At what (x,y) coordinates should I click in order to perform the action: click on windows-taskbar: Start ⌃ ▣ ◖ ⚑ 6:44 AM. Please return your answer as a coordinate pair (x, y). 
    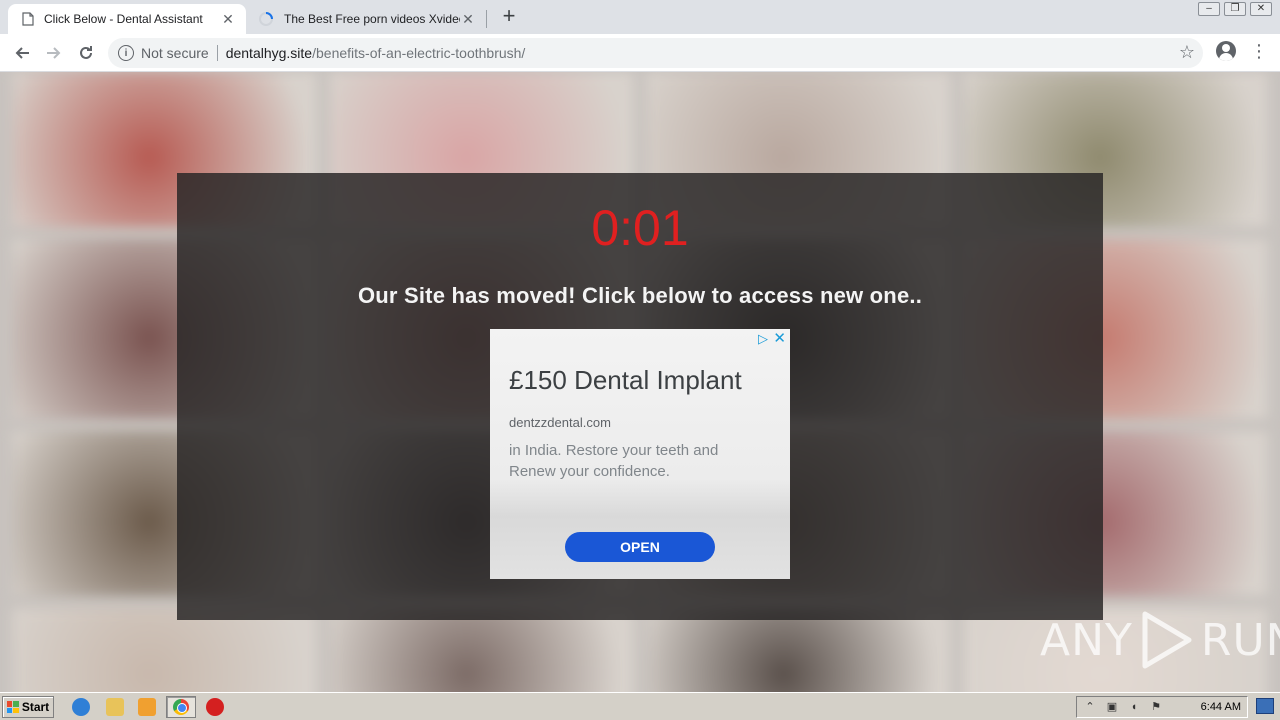
    Looking at the image, I should click on (640, 706).